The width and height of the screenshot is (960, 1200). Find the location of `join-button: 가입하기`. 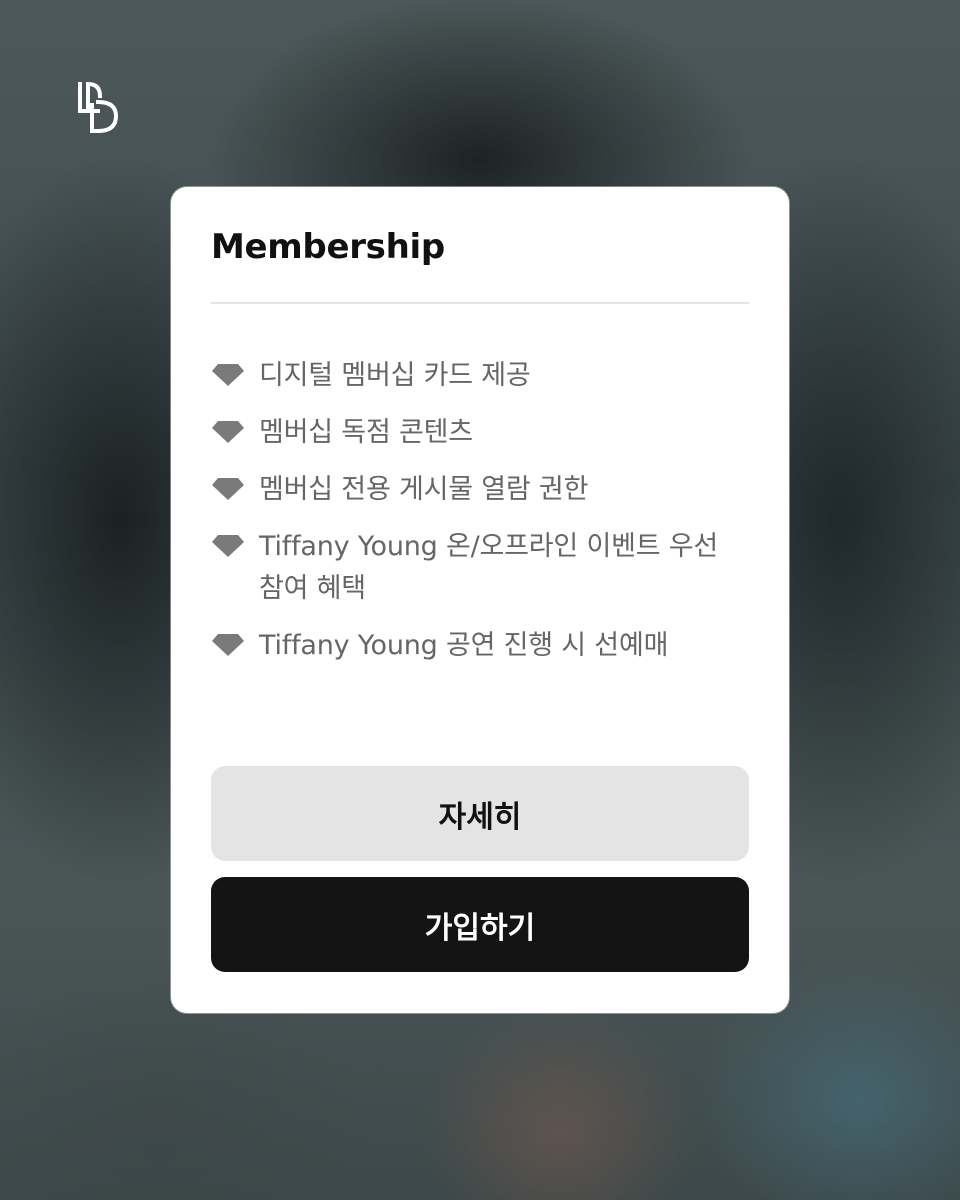

join-button: 가입하기 is located at coordinates (480, 924).